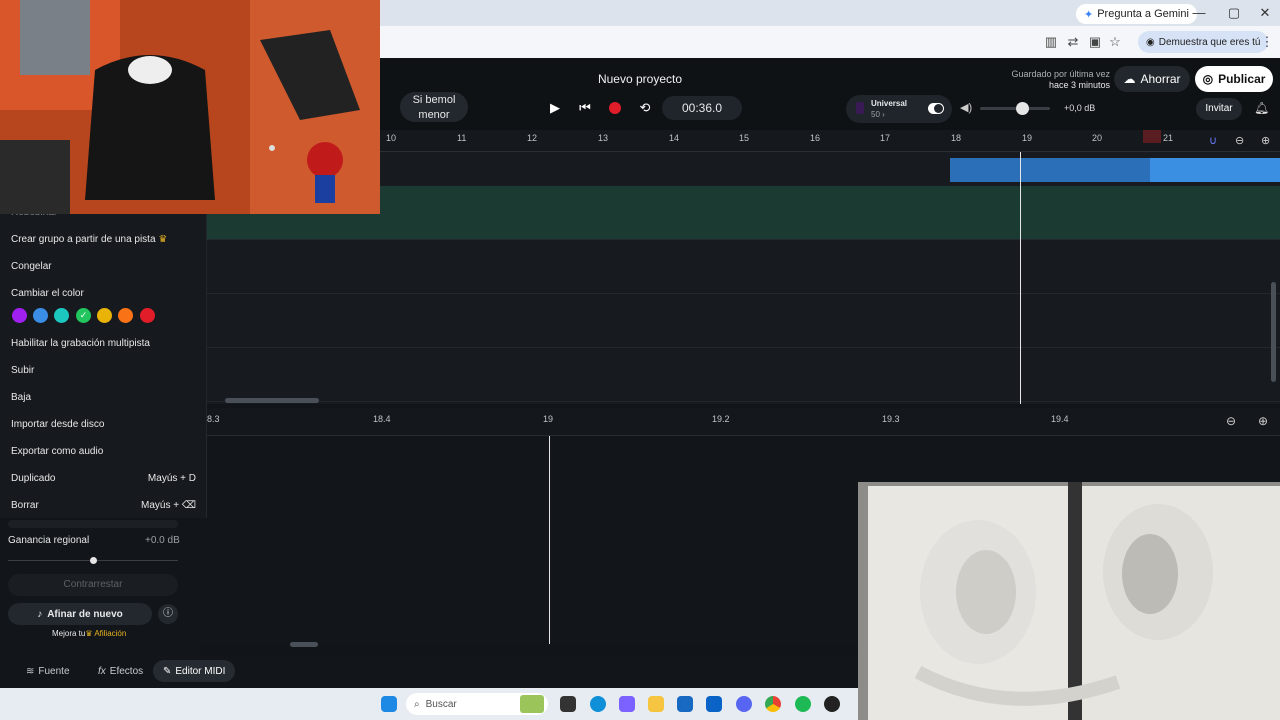 The height and width of the screenshot is (720, 1280). I want to click on loop-marker, so click(1152, 136).